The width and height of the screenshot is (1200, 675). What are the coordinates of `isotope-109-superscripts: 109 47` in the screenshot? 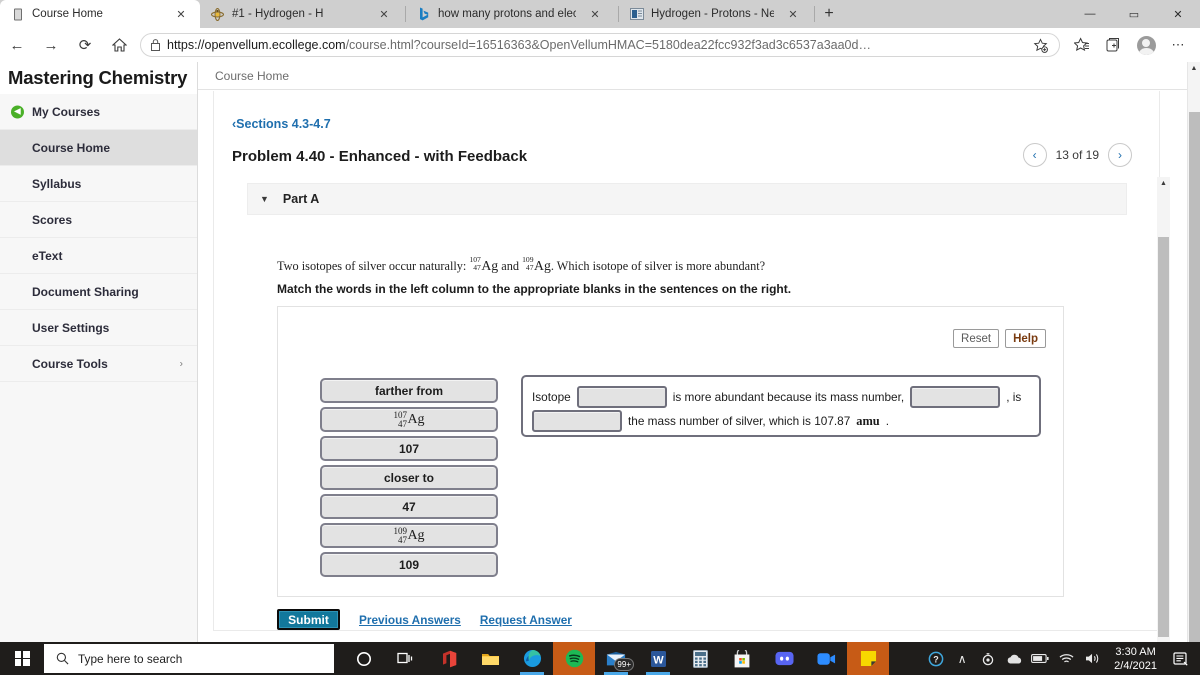 It's located at (400, 535).